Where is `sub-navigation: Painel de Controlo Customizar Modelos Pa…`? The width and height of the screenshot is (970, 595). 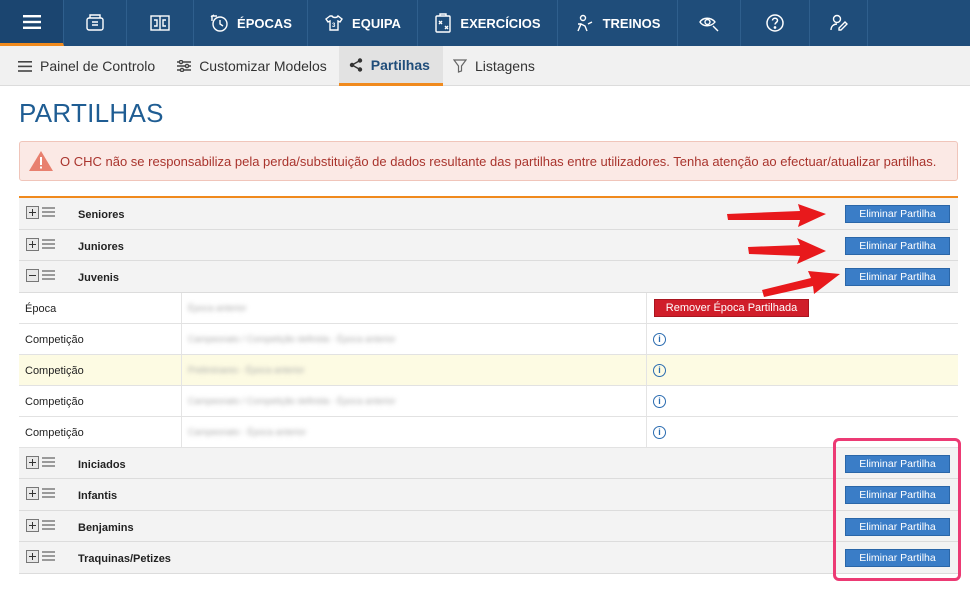
sub-navigation: Painel de Controlo Customizar Modelos Pa… is located at coordinates (485, 66).